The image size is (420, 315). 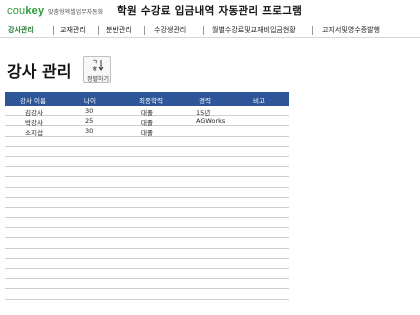 I want to click on app-header: coukey 맞춤형엑셀업무자동화 학원 수강료 입금내역 자동관리 프로그램, so click(x=210, y=11).